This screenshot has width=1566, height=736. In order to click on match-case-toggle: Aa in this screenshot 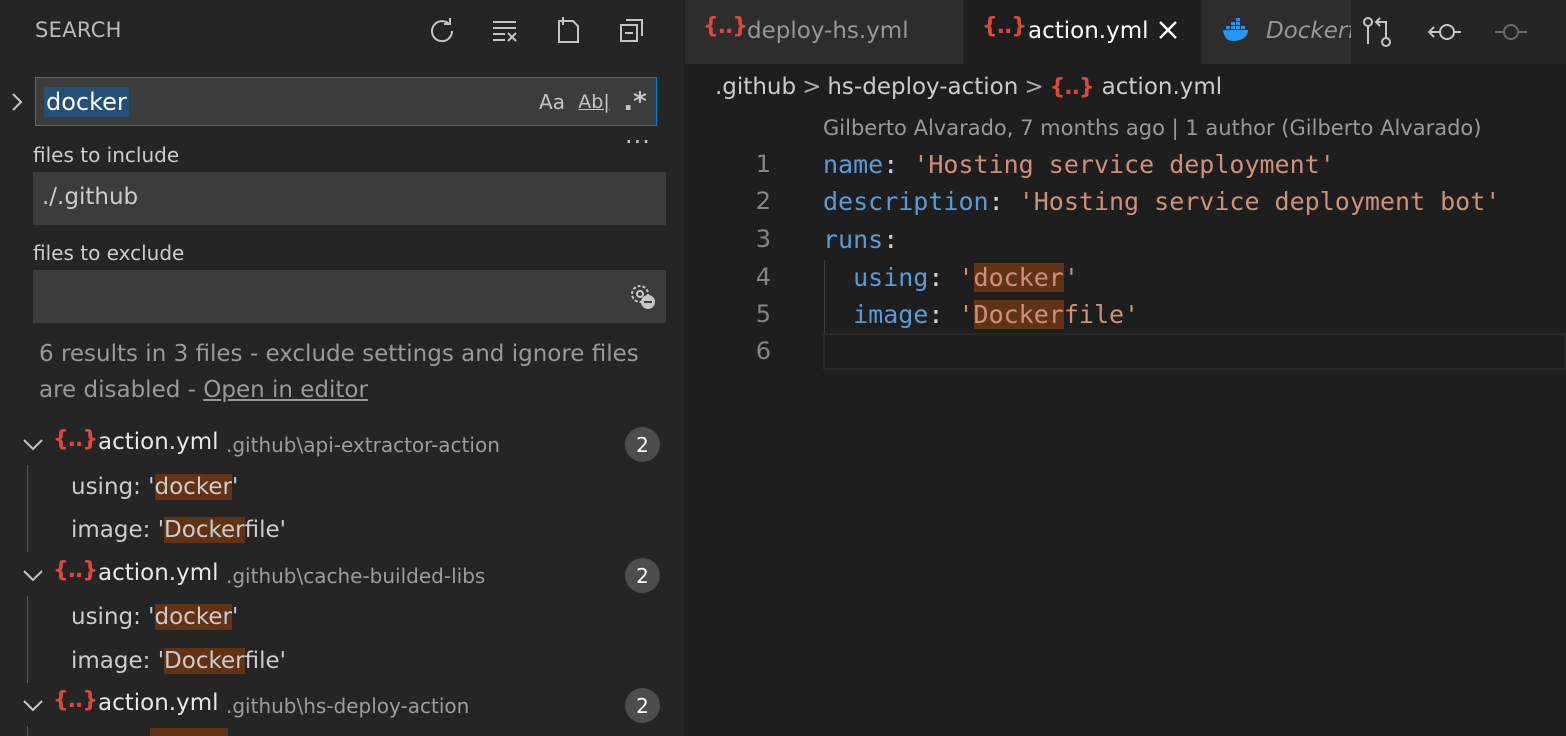, I will do `click(552, 102)`.